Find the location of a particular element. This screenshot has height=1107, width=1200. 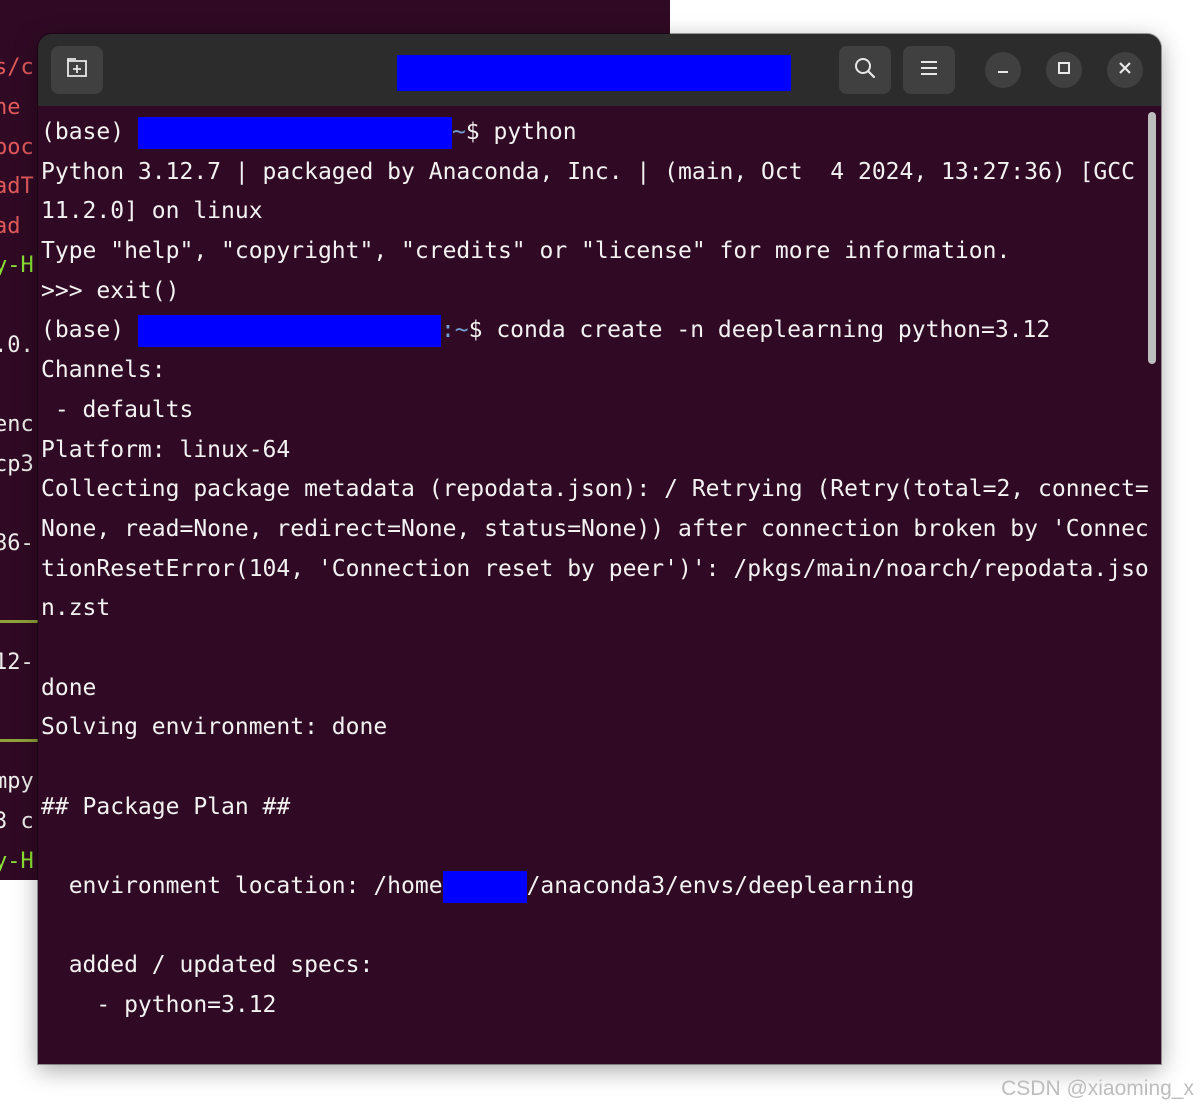

close-button is located at coordinates (1125, 70).